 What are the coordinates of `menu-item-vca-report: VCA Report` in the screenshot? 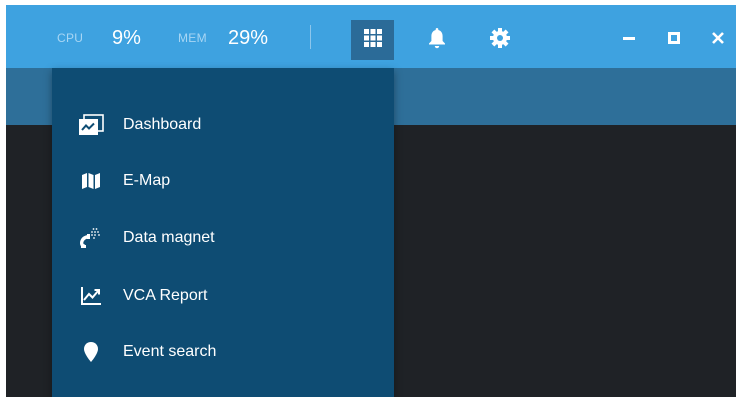 It's located at (223, 296).